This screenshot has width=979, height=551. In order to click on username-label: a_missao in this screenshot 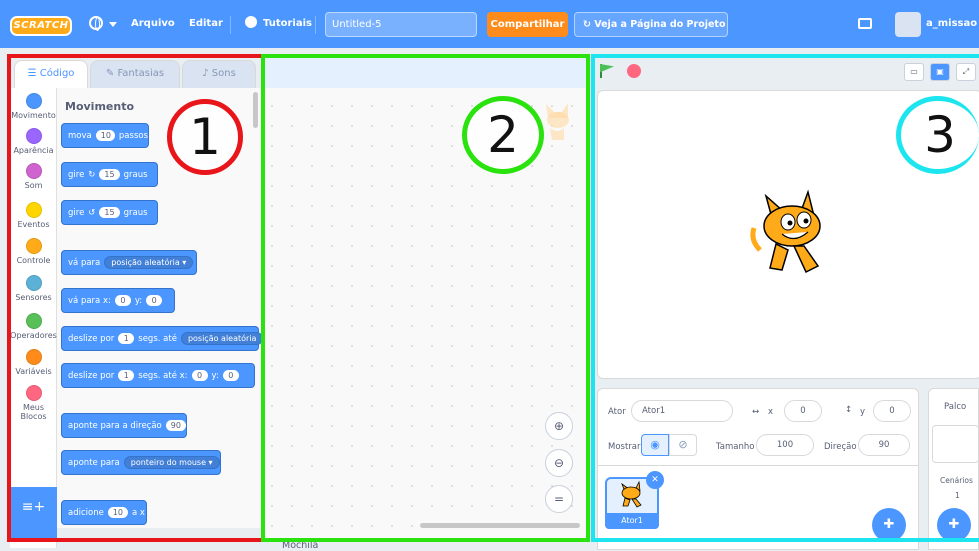, I will do `click(951, 23)`.